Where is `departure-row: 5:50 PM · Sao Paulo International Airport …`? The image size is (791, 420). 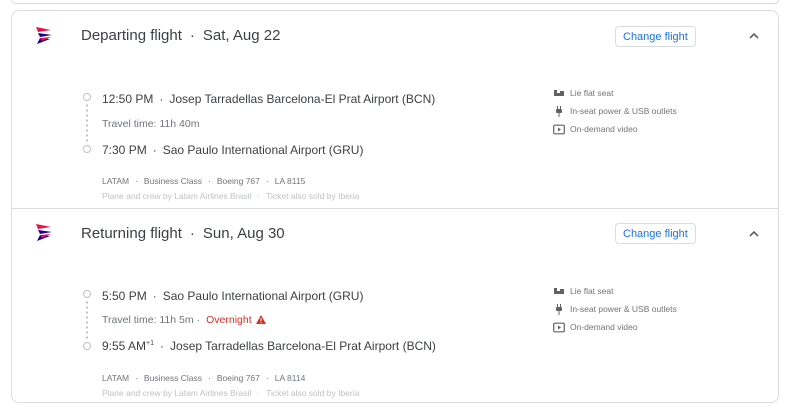
departure-row: 5:50 PM · Sao Paulo International Airport … is located at coordinates (233, 296).